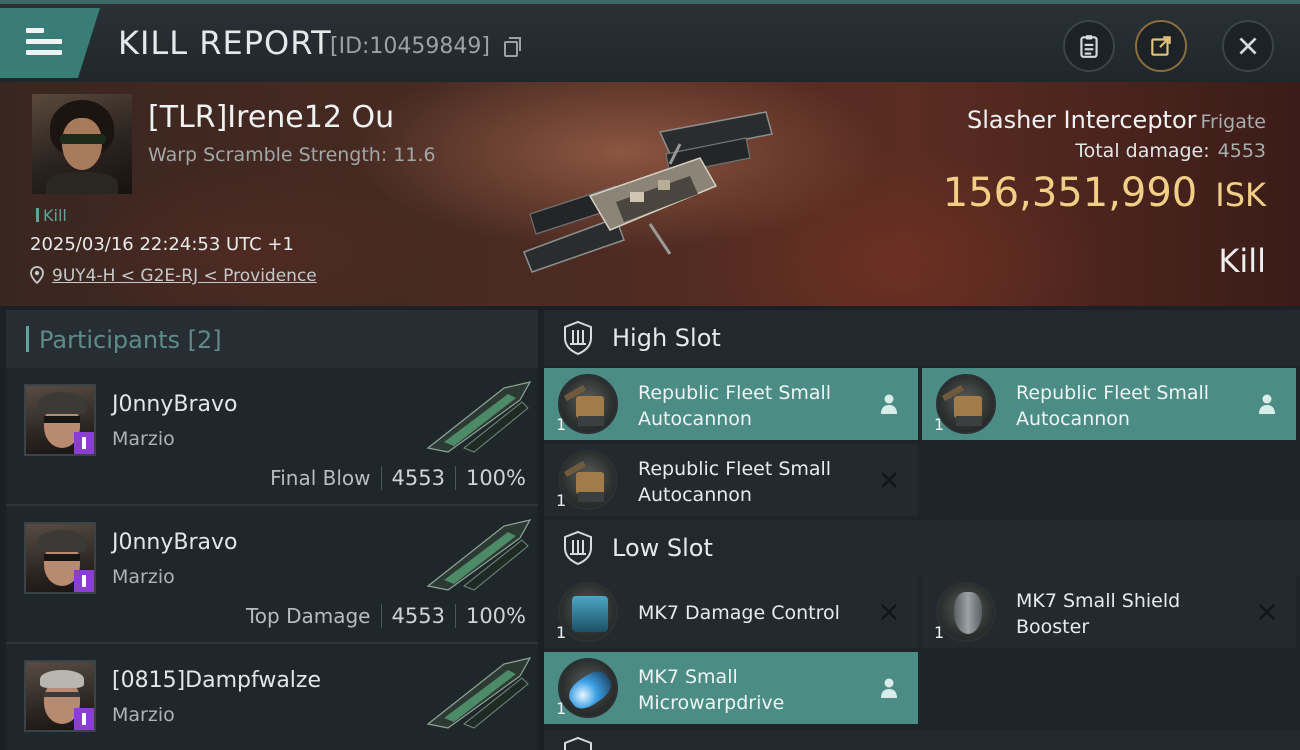 This screenshot has height=750, width=1300. Describe the element at coordinates (184, 276) in the screenshot. I see `location-text: 9UY4-H < G2E-RJ < Providence` at that location.